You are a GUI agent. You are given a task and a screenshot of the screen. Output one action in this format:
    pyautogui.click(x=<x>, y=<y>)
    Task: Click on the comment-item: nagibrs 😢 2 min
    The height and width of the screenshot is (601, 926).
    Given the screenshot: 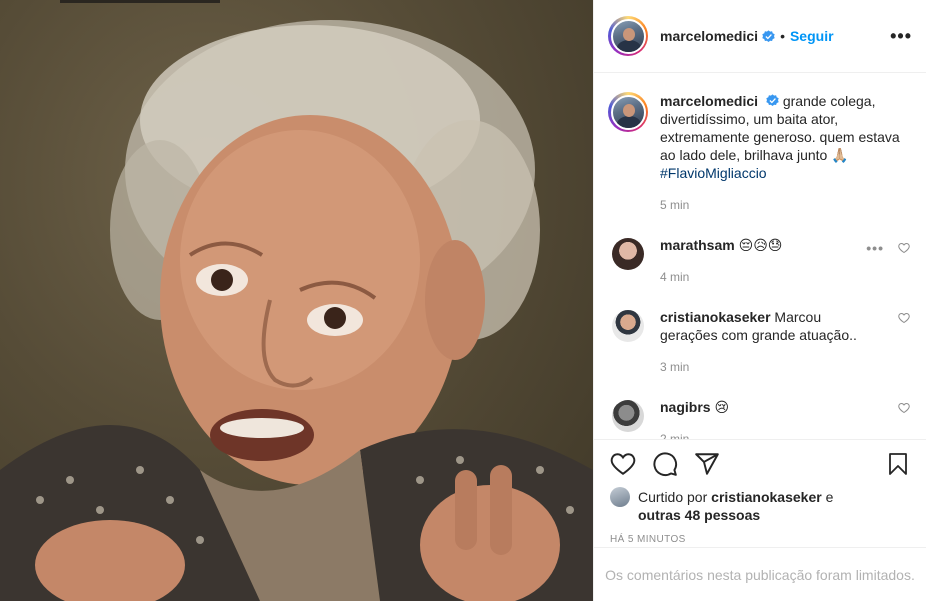 What is the action you would take?
    pyautogui.click(x=760, y=418)
    